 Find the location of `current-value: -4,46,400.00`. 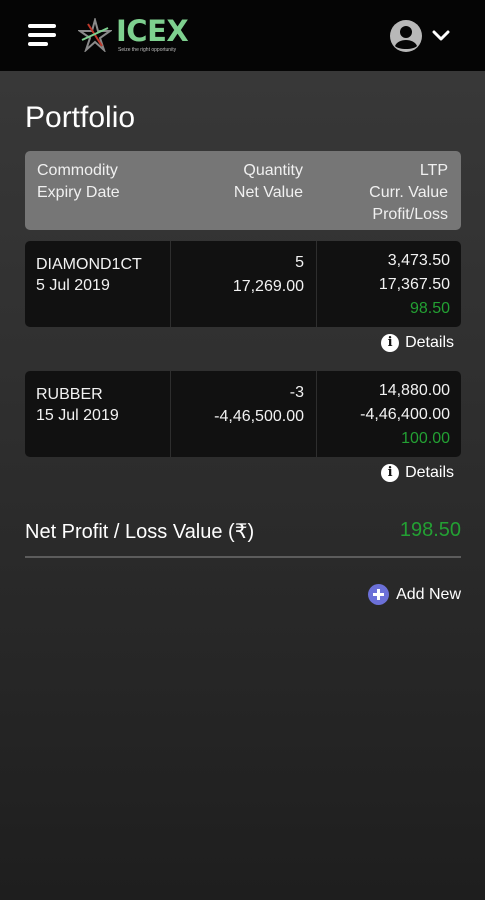

current-value: -4,46,400.00 is located at coordinates (405, 414).